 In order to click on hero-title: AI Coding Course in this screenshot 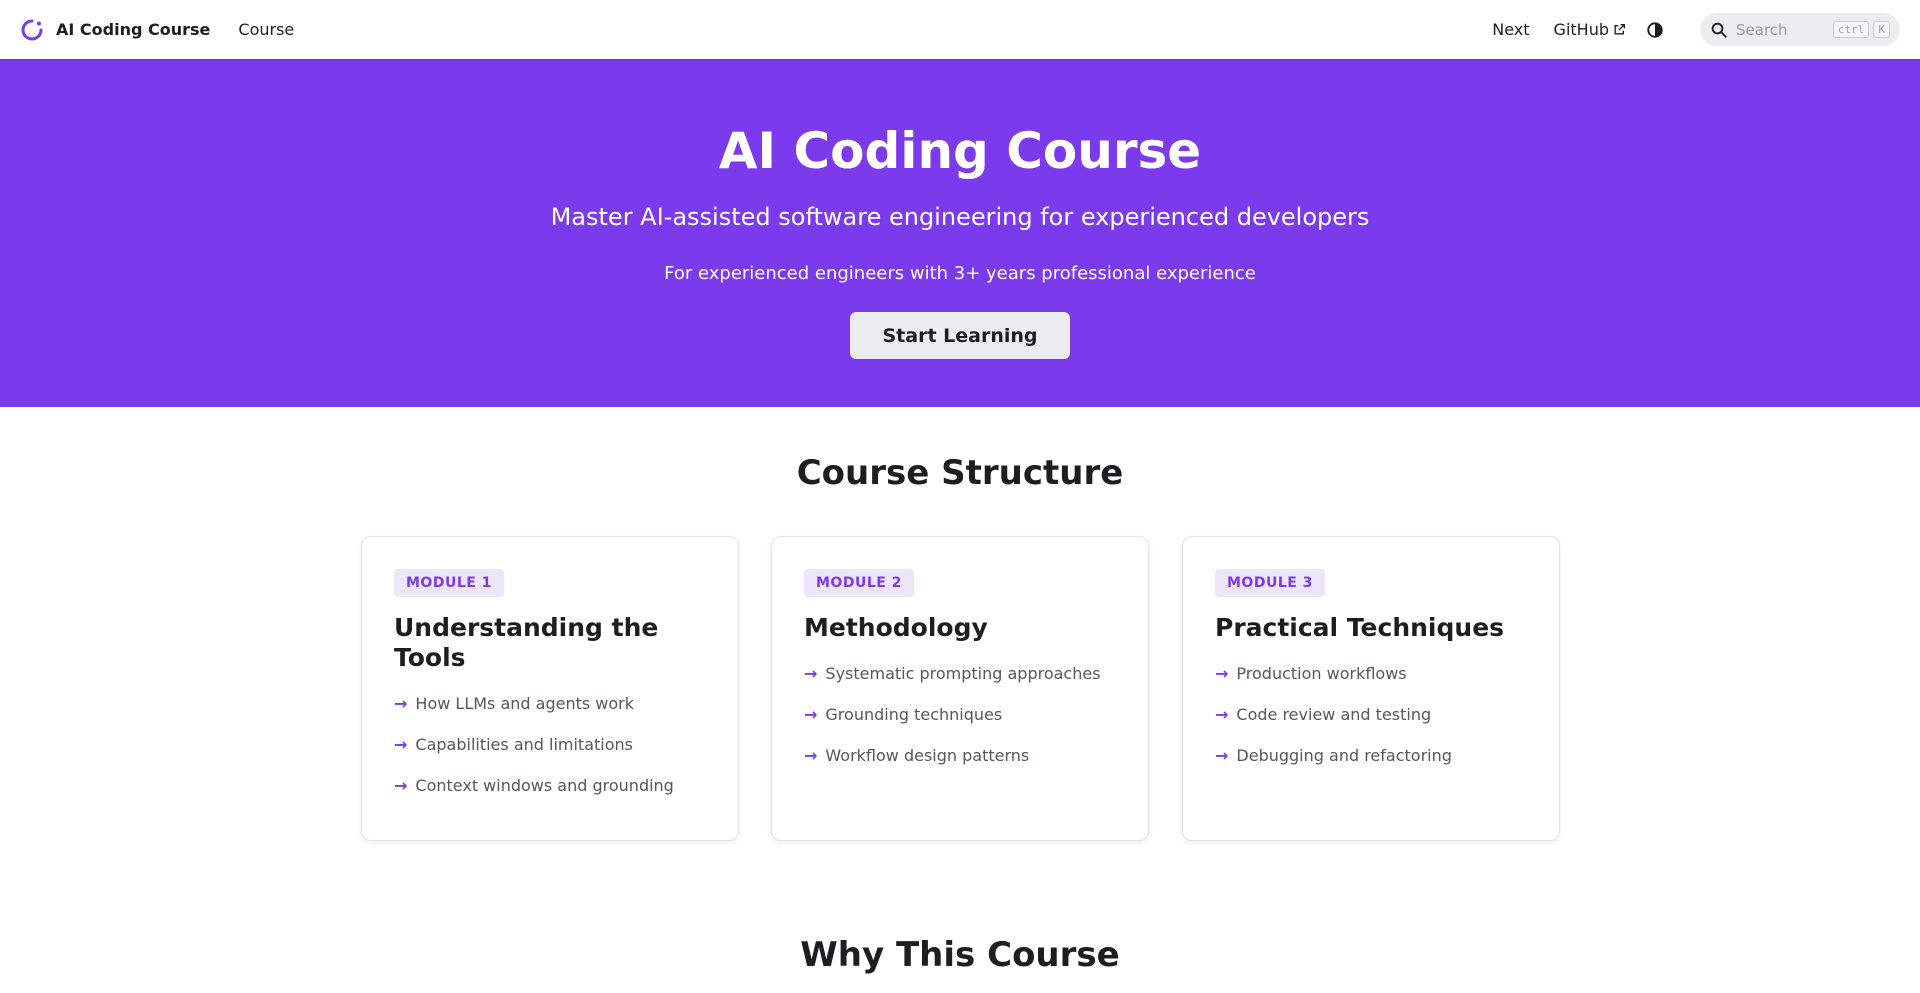, I will do `click(960, 151)`.